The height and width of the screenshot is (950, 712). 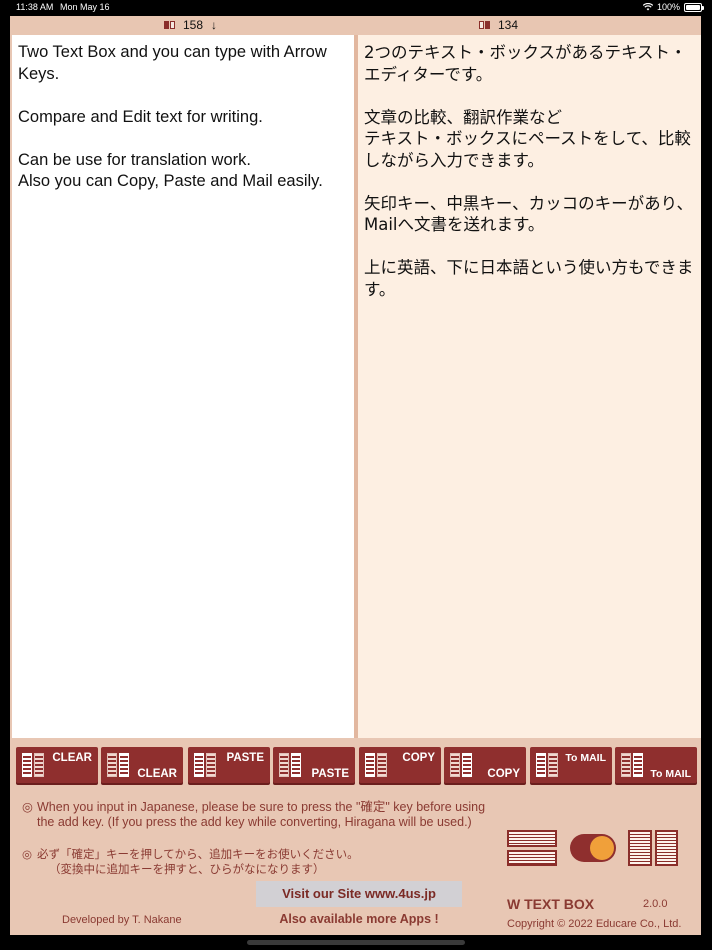 What do you see at coordinates (694, 7) in the screenshot?
I see `battery-icon` at bounding box center [694, 7].